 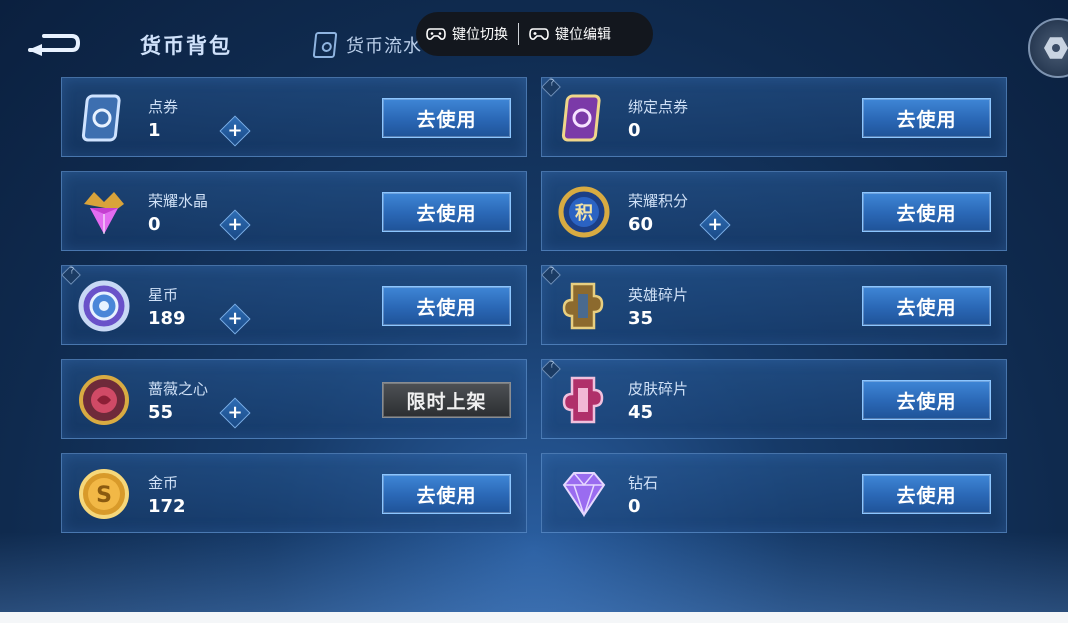 I want to click on currency-name: 蔷薇之心, so click(x=178, y=389).